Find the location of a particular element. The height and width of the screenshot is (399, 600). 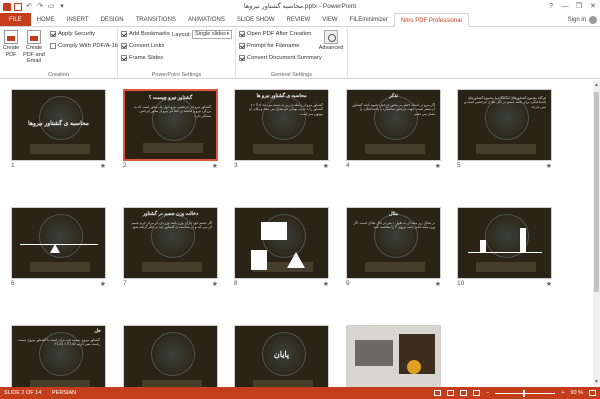

avatar is located at coordinates (593, 20).